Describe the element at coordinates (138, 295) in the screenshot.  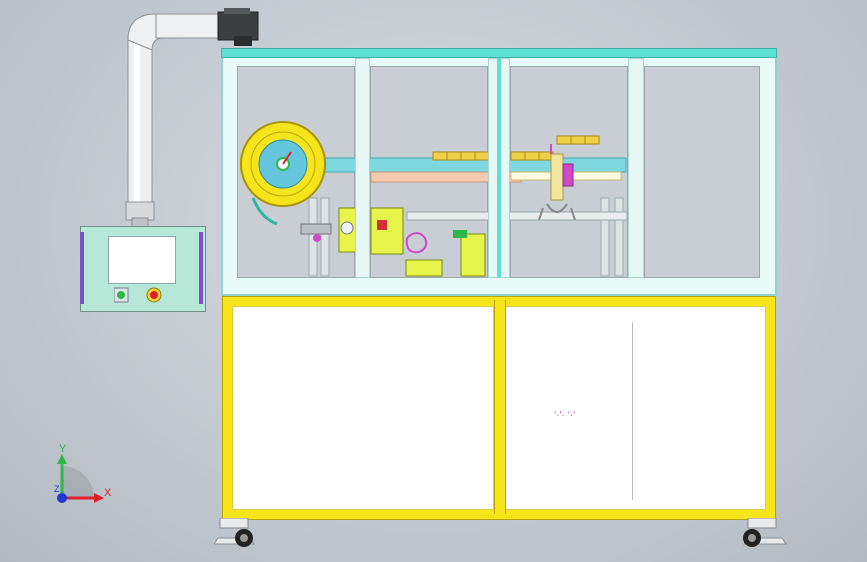
I see `pendant-buttons` at that location.